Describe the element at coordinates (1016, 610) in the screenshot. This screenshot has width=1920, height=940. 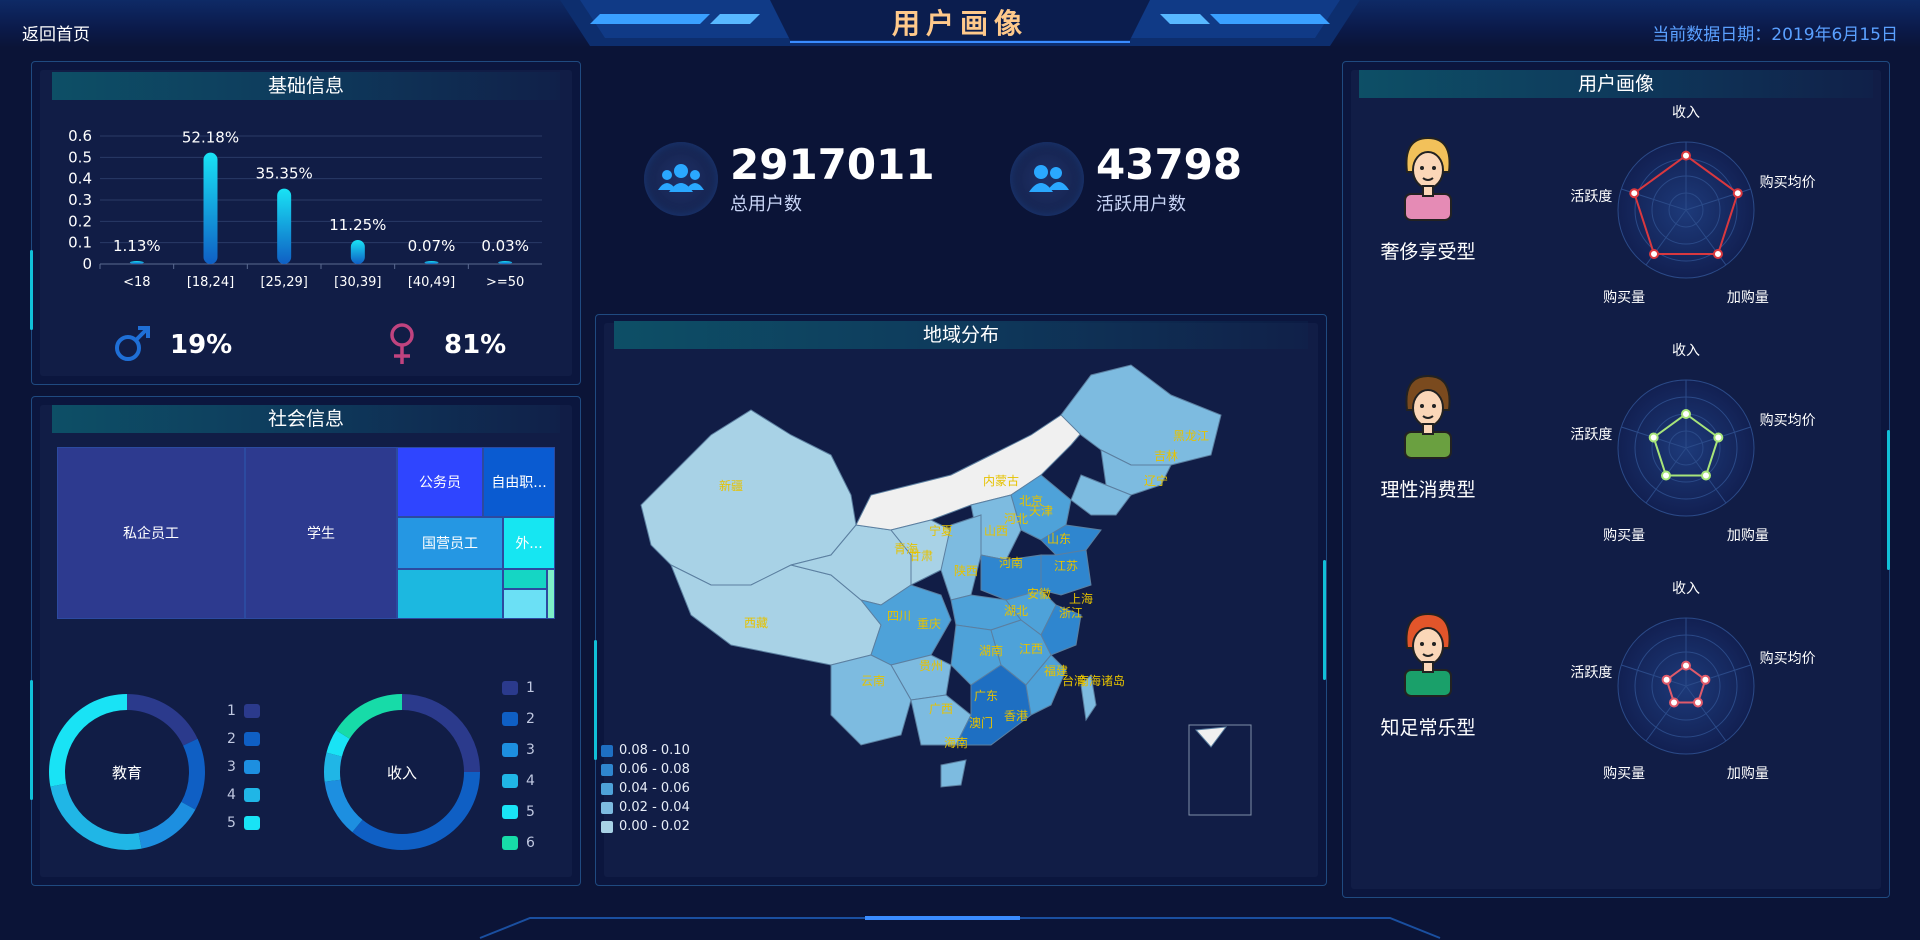
I see `map-province-label: 湖北` at that location.